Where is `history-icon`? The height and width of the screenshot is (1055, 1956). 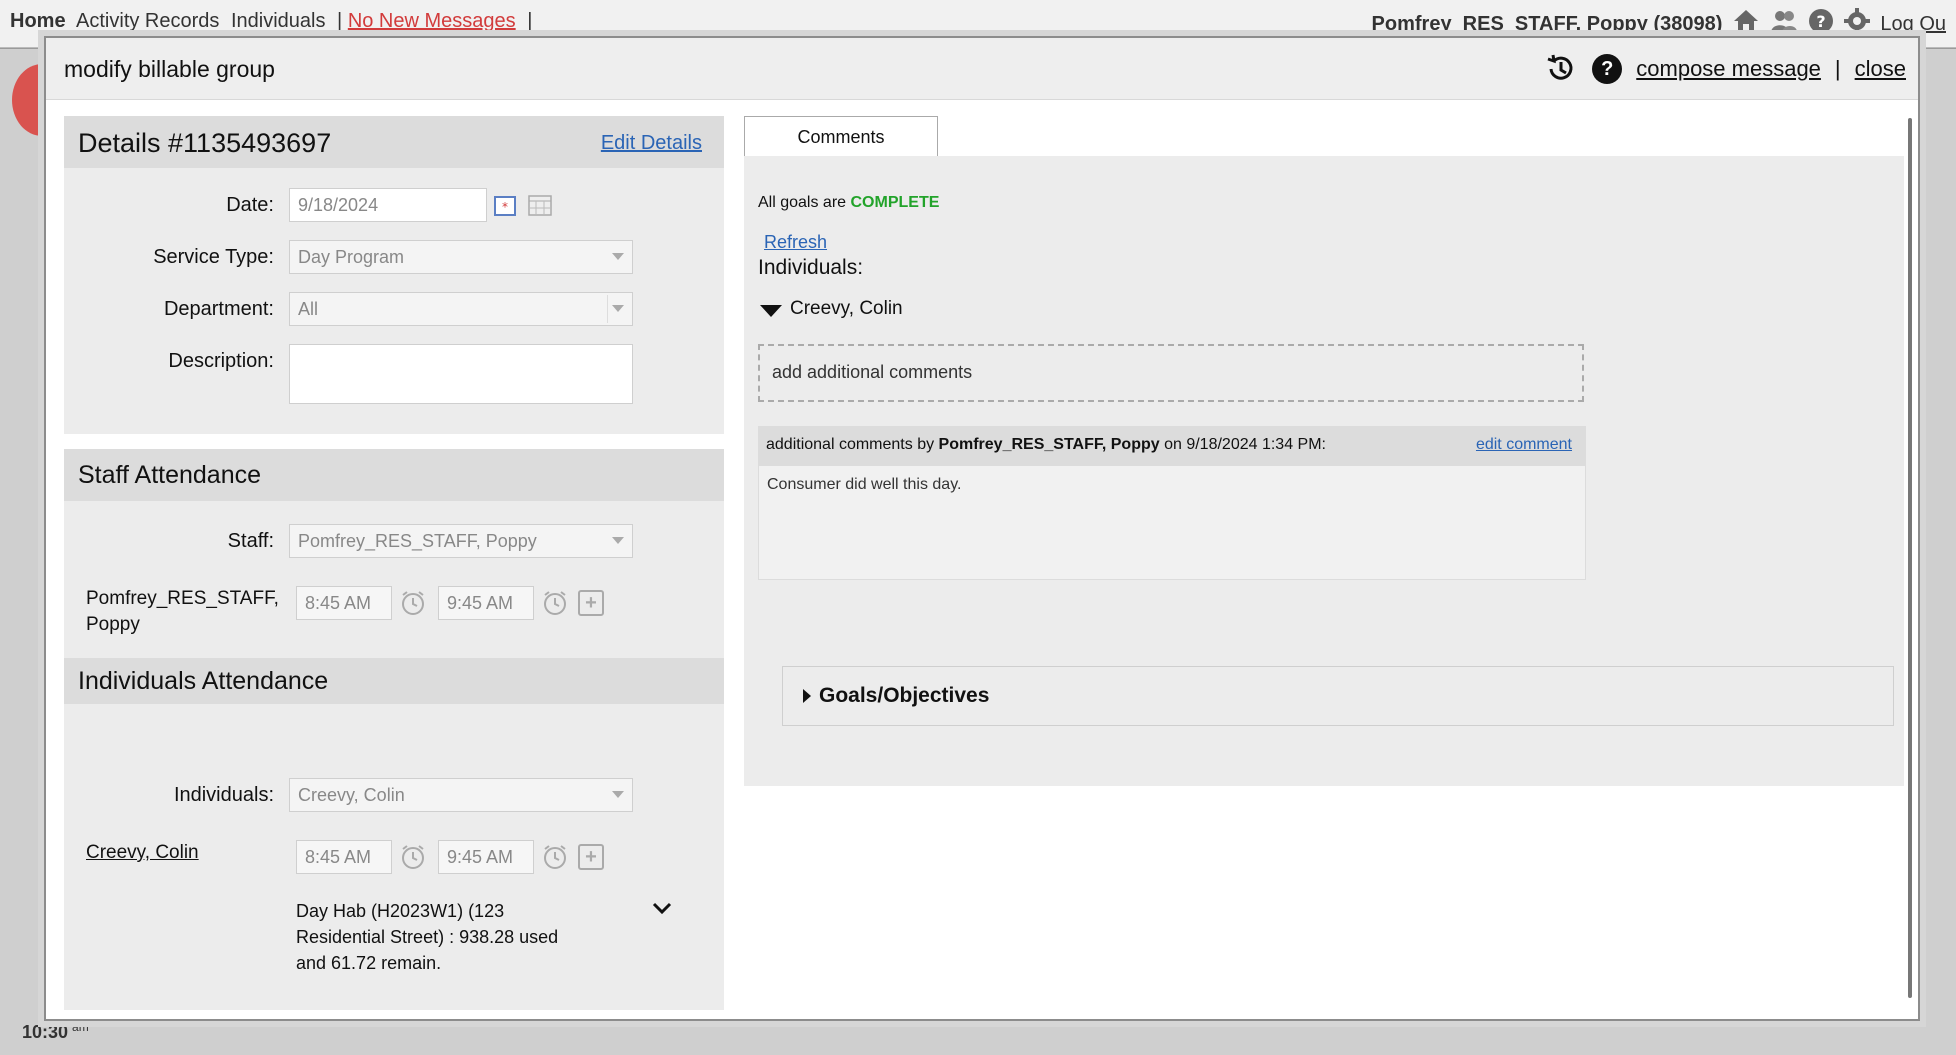 history-icon is located at coordinates (1561, 69).